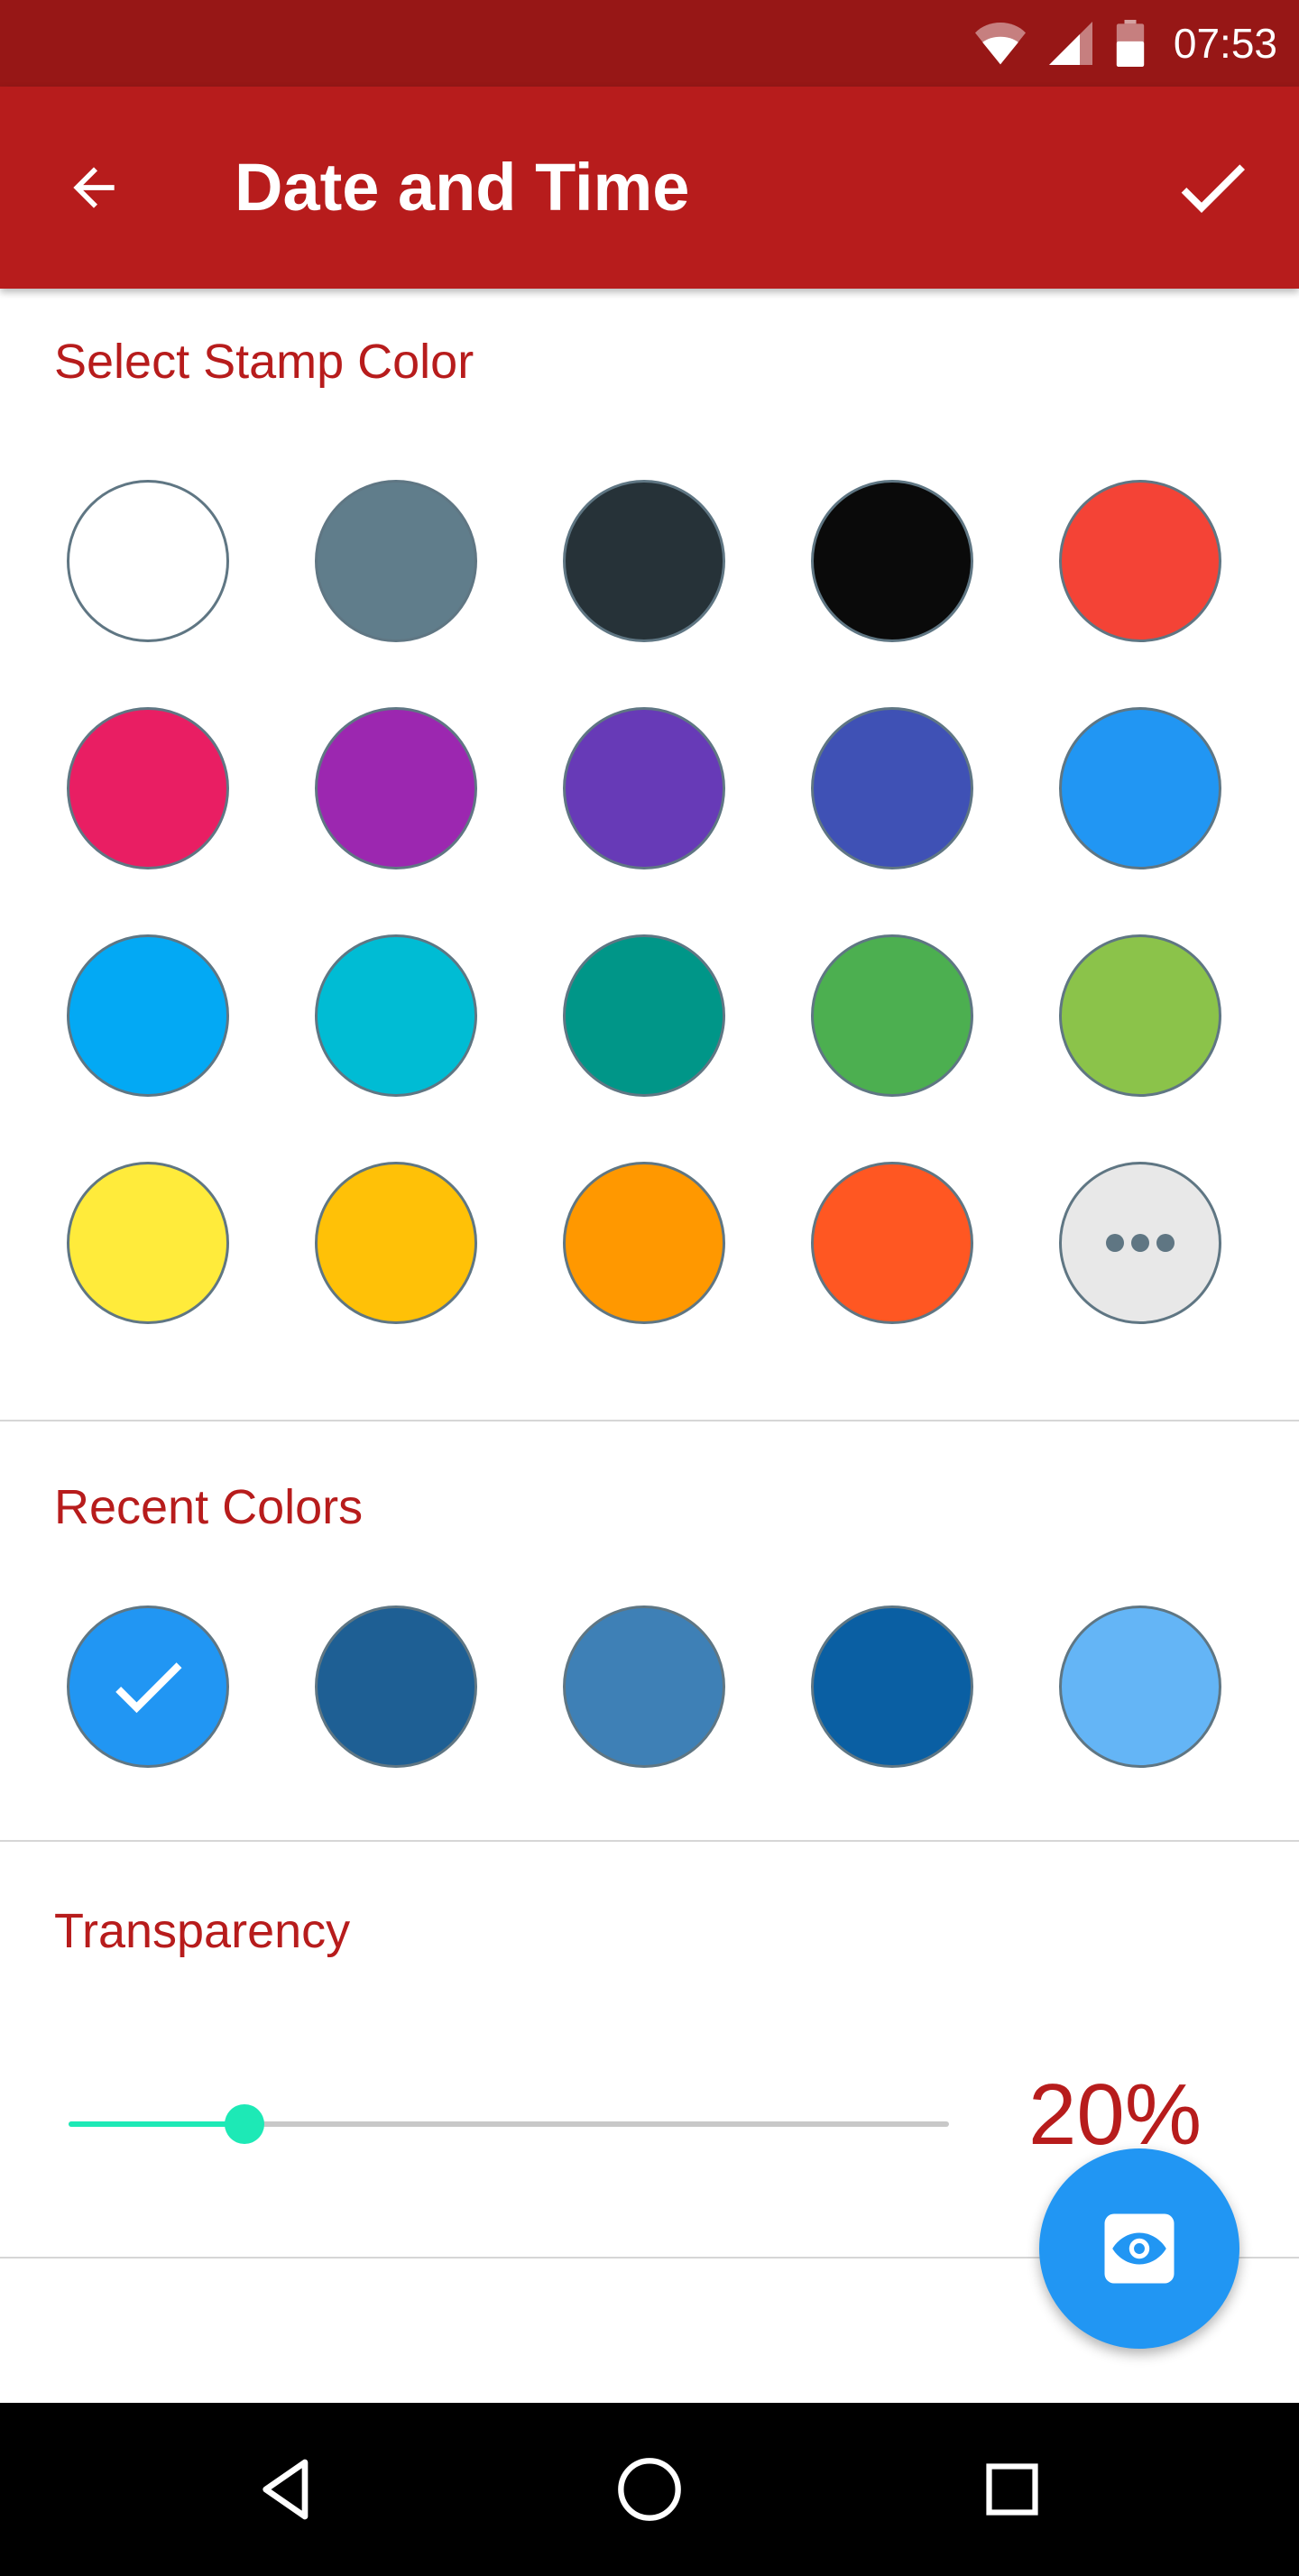 The width and height of the screenshot is (1299, 2576). I want to click on stamp-color-title: Select Stamp Color, so click(264, 362).